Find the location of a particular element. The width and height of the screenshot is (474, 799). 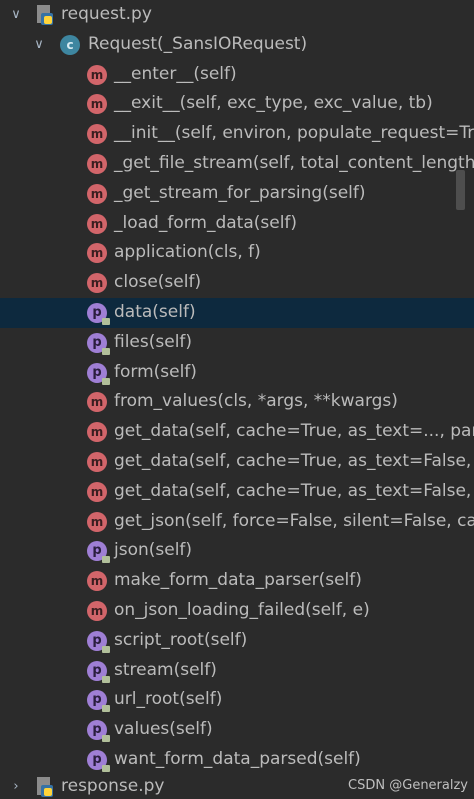

class-label: Request(_SansIORequest) is located at coordinates (198, 43).